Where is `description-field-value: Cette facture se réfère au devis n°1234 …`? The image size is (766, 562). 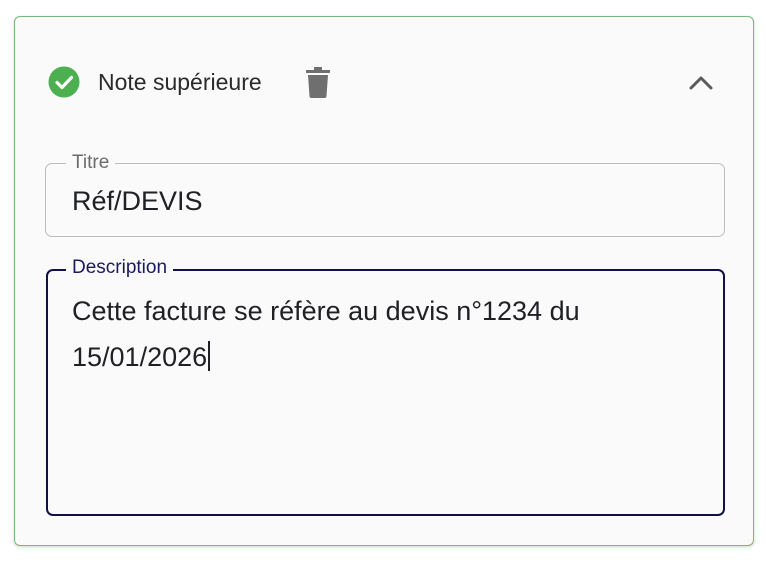
description-field-value: Cette facture se réfère au devis n°1234 … is located at coordinates (387, 334).